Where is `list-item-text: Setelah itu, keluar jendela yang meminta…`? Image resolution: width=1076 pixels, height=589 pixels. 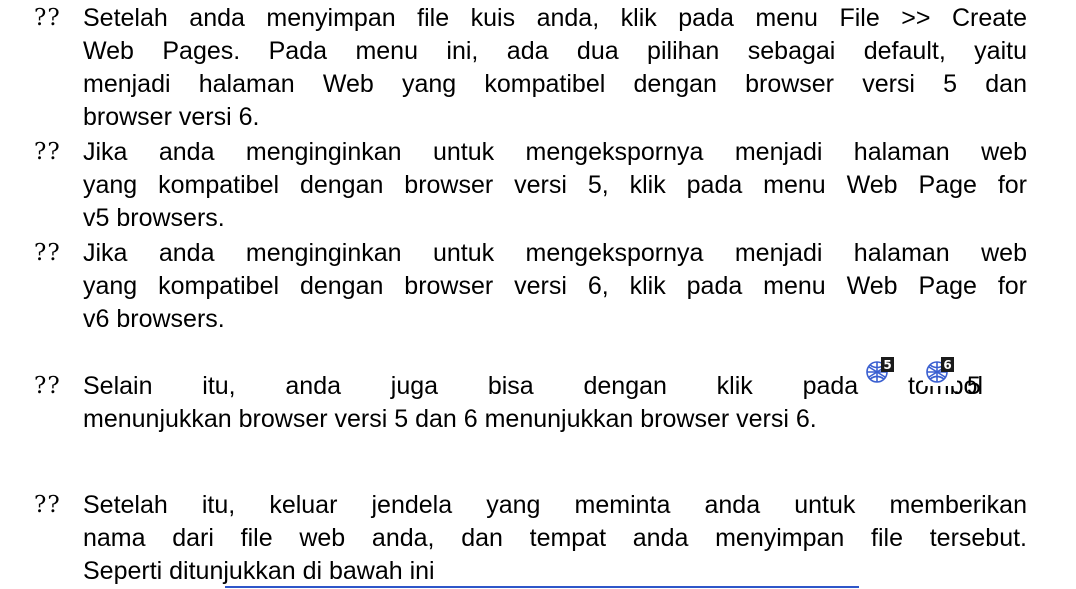 list-item-text: Setelah itu, keluar jendela yang meminta… is located at coordinates (555, 538).